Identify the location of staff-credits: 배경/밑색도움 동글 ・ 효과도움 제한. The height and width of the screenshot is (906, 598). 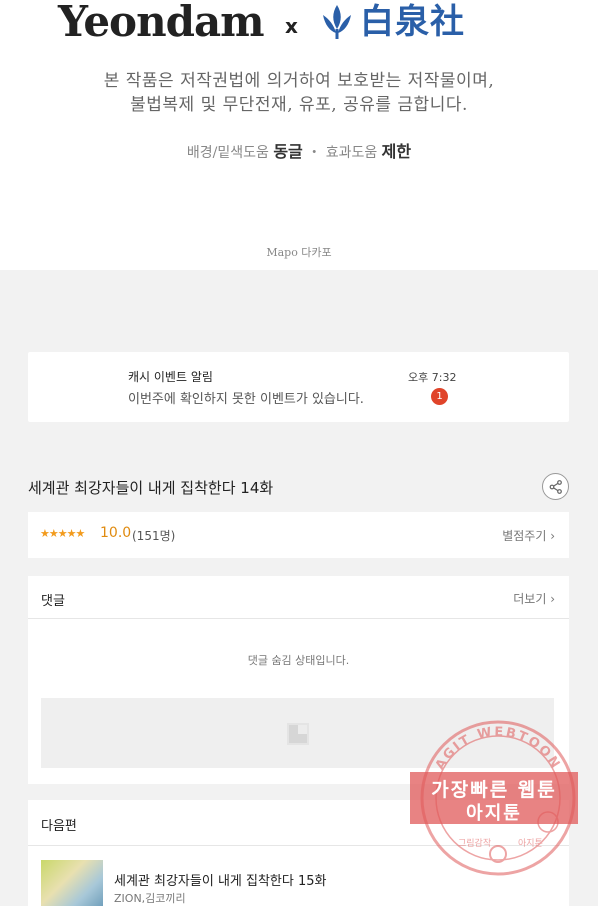
(299, 150).